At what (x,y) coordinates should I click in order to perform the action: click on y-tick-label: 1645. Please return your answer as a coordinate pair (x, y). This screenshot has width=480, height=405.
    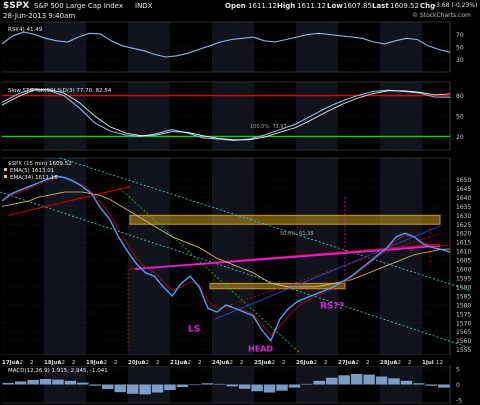
    Looking at the image, I should click on (463, 189).